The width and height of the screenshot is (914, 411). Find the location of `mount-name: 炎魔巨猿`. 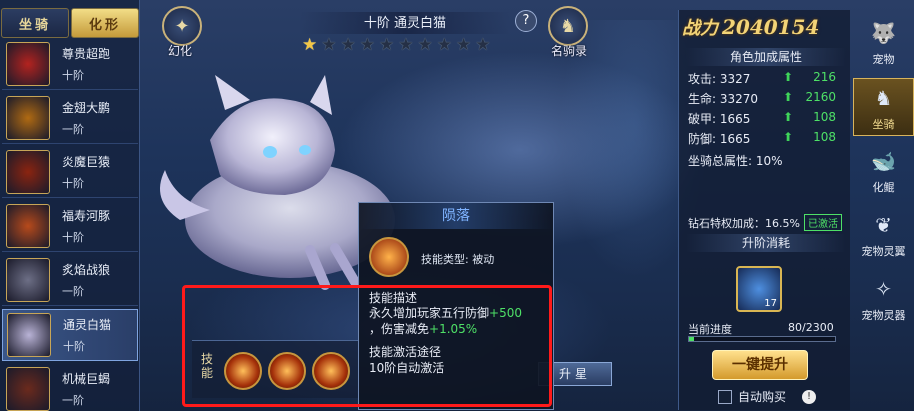

mount-name: 炎魔巨猿 is located at coordinates (86, 161).